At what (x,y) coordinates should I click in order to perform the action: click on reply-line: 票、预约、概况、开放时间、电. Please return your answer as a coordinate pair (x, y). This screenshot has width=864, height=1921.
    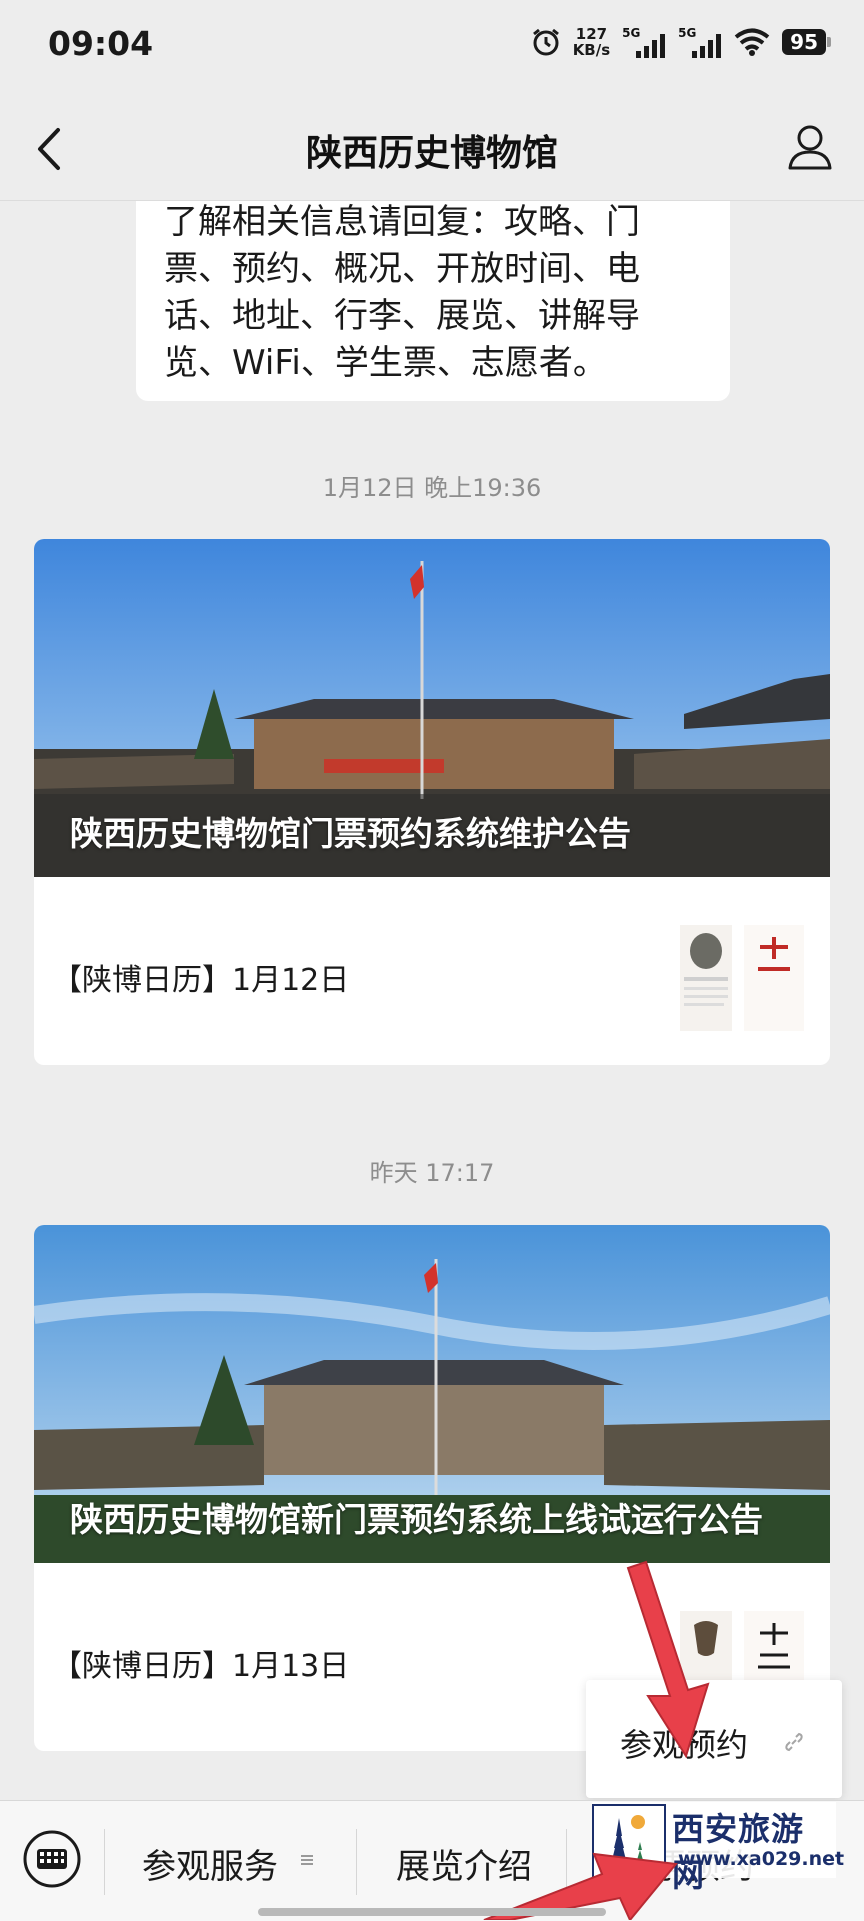
    Looking at the image, I should click on (402, 269).